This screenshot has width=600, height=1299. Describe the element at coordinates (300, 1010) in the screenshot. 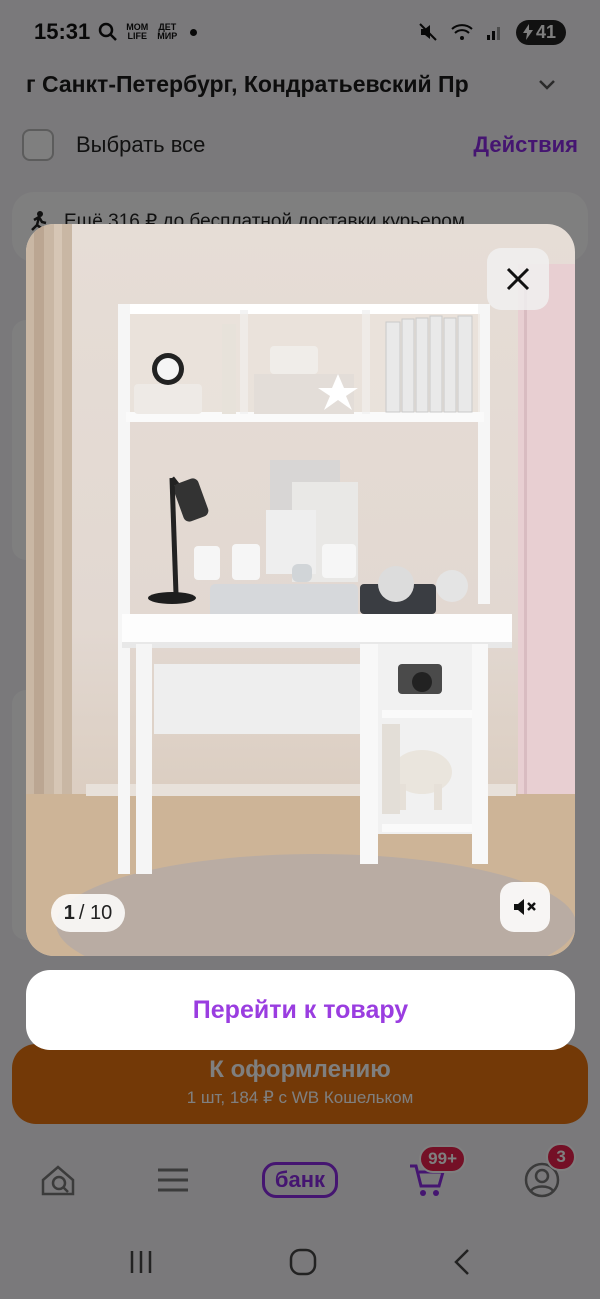

I see `go-to-product-button: Перейти к товару` at that location.